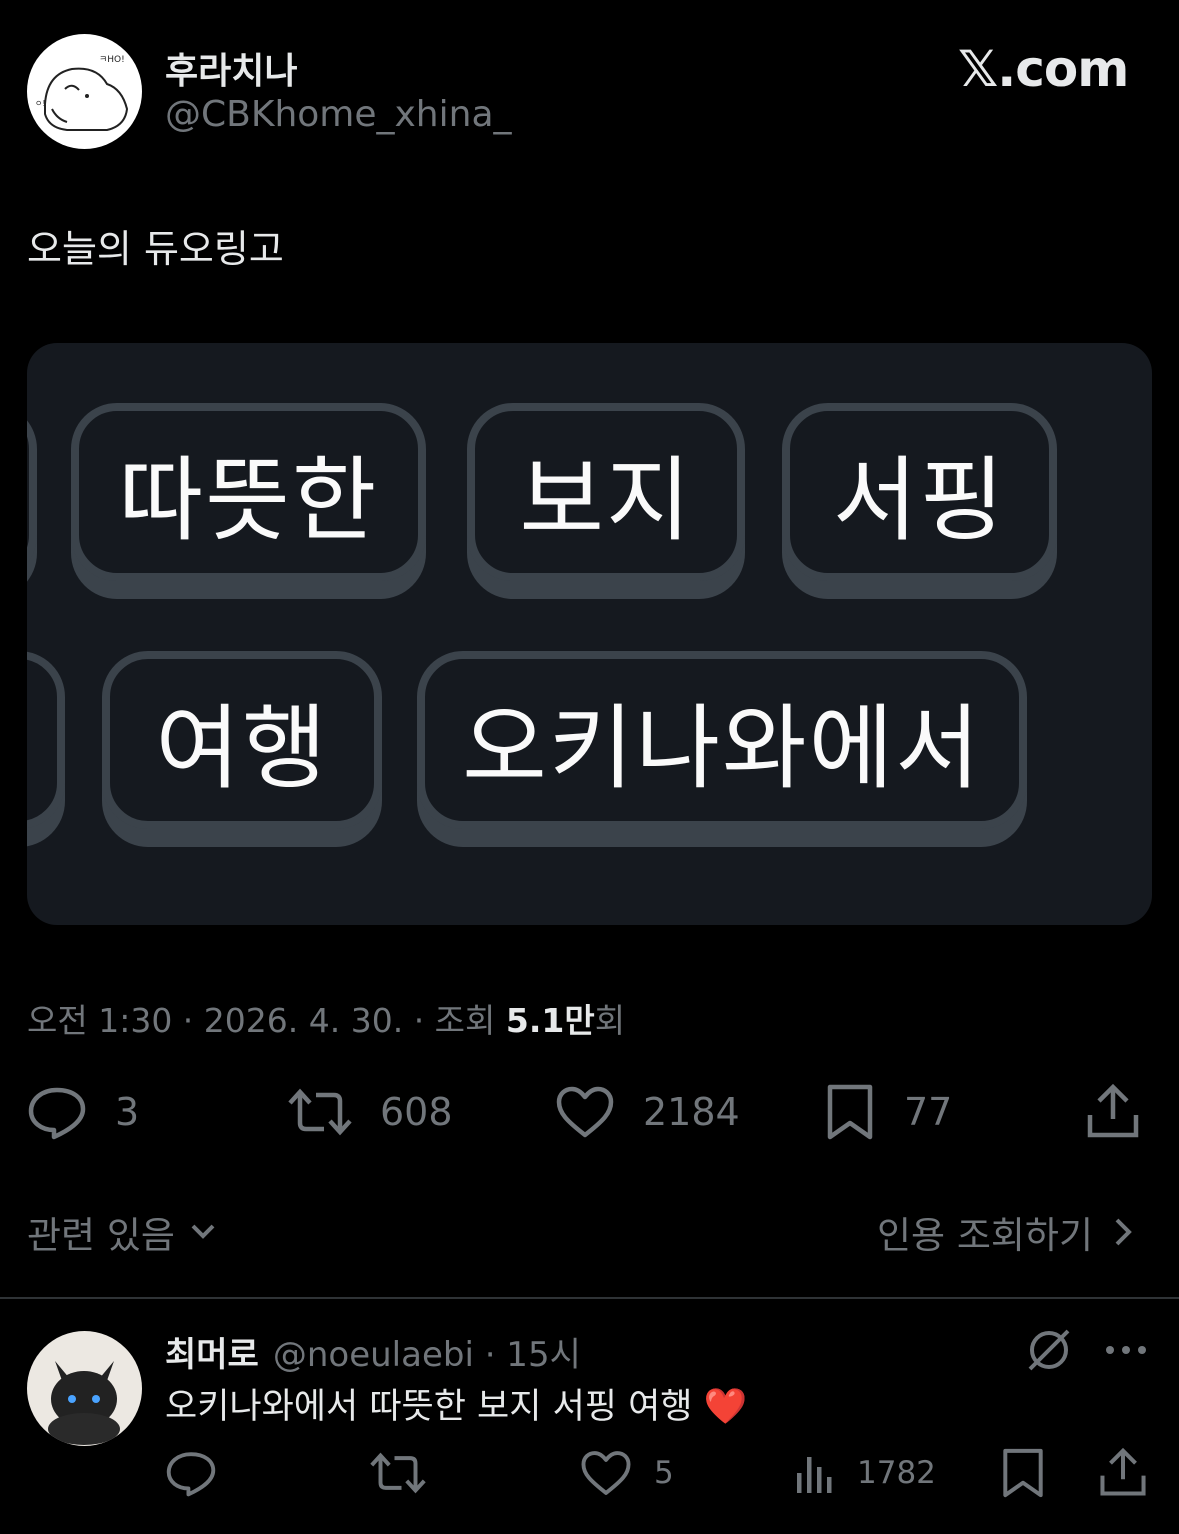 The image size is (1179, 1534). Describe the element at coordinates (610, 1020) in the screenshot. I see `view-suffix: 회` at that location.